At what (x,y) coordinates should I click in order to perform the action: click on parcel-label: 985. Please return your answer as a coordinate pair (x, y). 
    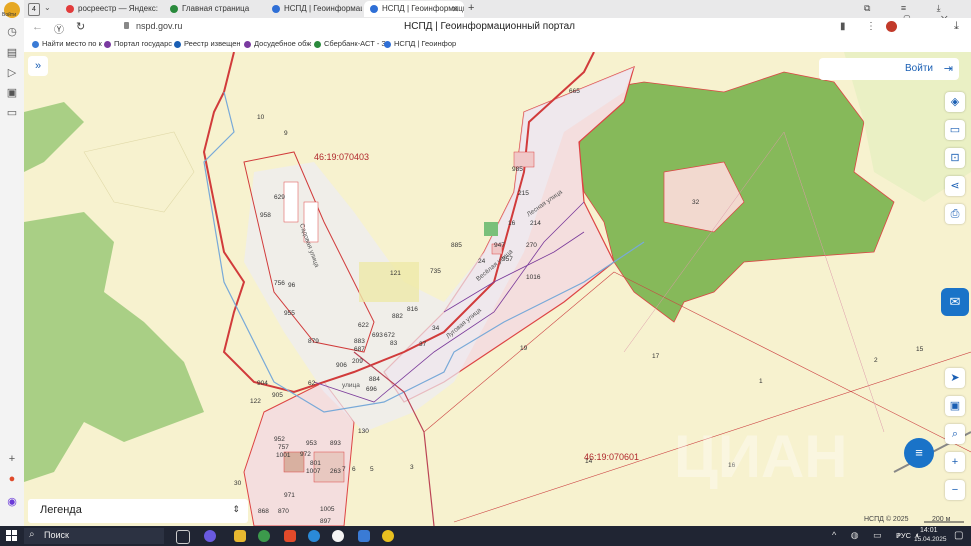
    Looking at the image, I should click on (517, 169).